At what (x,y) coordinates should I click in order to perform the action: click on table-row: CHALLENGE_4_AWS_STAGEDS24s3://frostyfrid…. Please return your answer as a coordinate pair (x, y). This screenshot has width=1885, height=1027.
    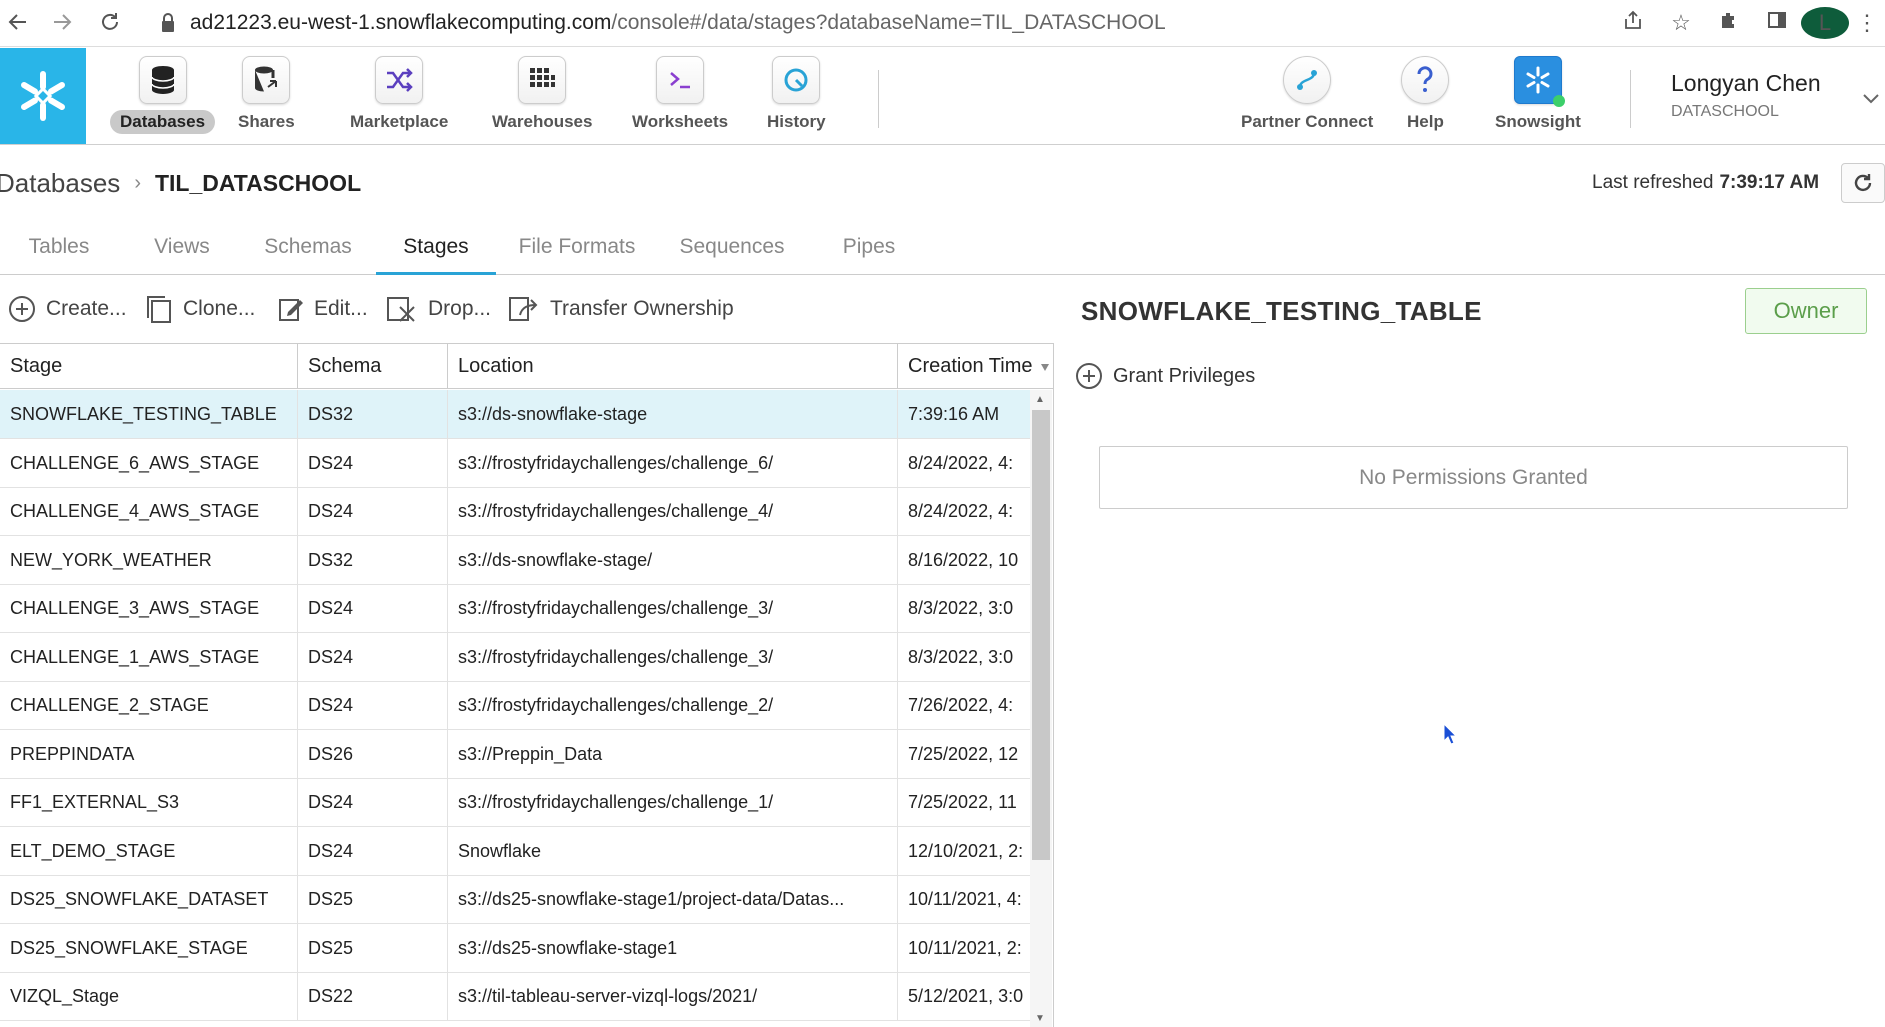
    Looking at the image, I should click on (515, 511).